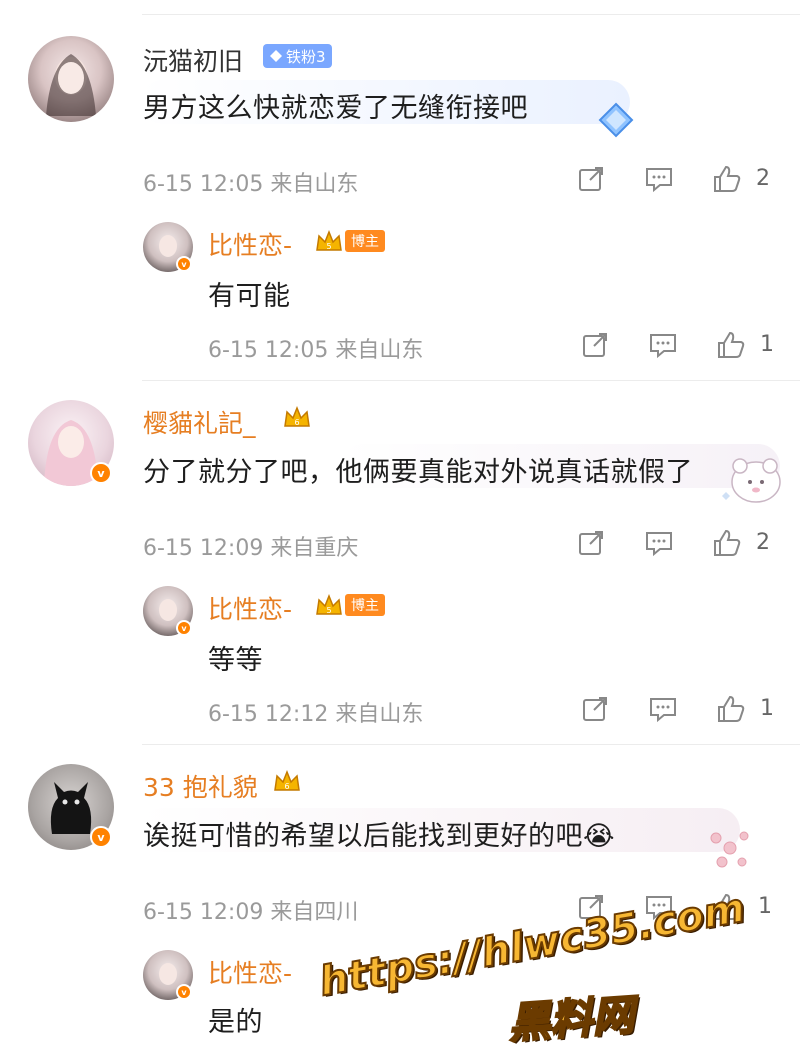 This screenshot has width=800, height=1062. What do you see at coordinates (199, 422) in the screenshot?
I see `user-name: 樱貓礼記_` at bounding box center [199, 422].